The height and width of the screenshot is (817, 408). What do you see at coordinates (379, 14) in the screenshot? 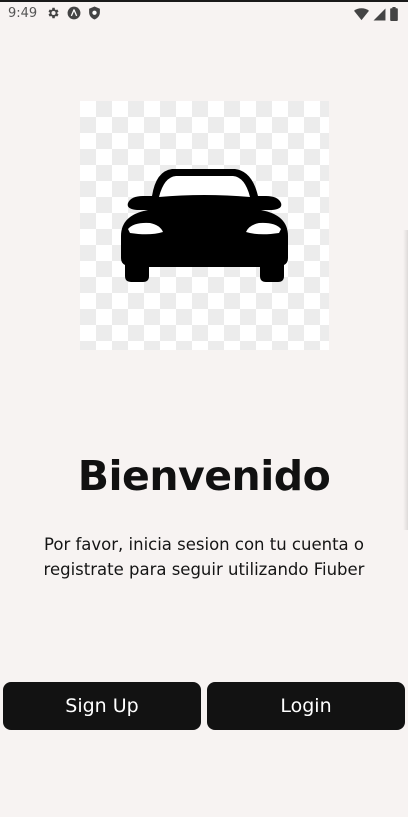
I see `signal-icon` at bounding box center [379, 14].